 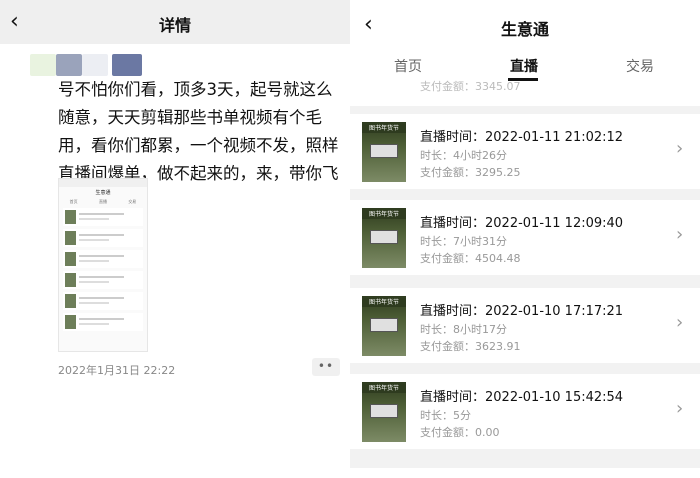 I want to click on thumbnail-tab: 直播, so click(x=102, y=201).